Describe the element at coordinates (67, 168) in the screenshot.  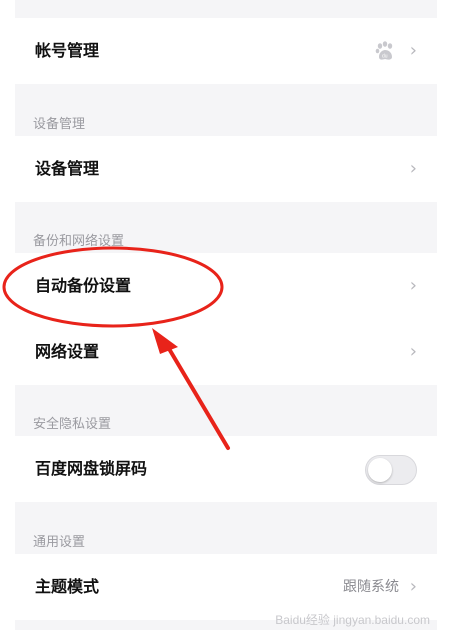
I see `device-management-label: 设备管理` at that location.